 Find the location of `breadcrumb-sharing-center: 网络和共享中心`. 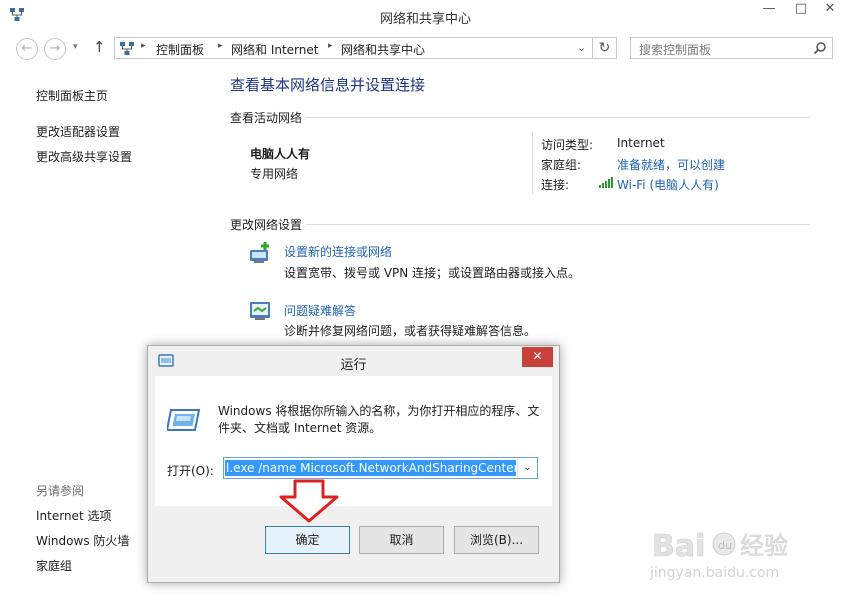

breadcrumb-sharing-center: 网络和共享中心 is located at coordinates (383, 49).